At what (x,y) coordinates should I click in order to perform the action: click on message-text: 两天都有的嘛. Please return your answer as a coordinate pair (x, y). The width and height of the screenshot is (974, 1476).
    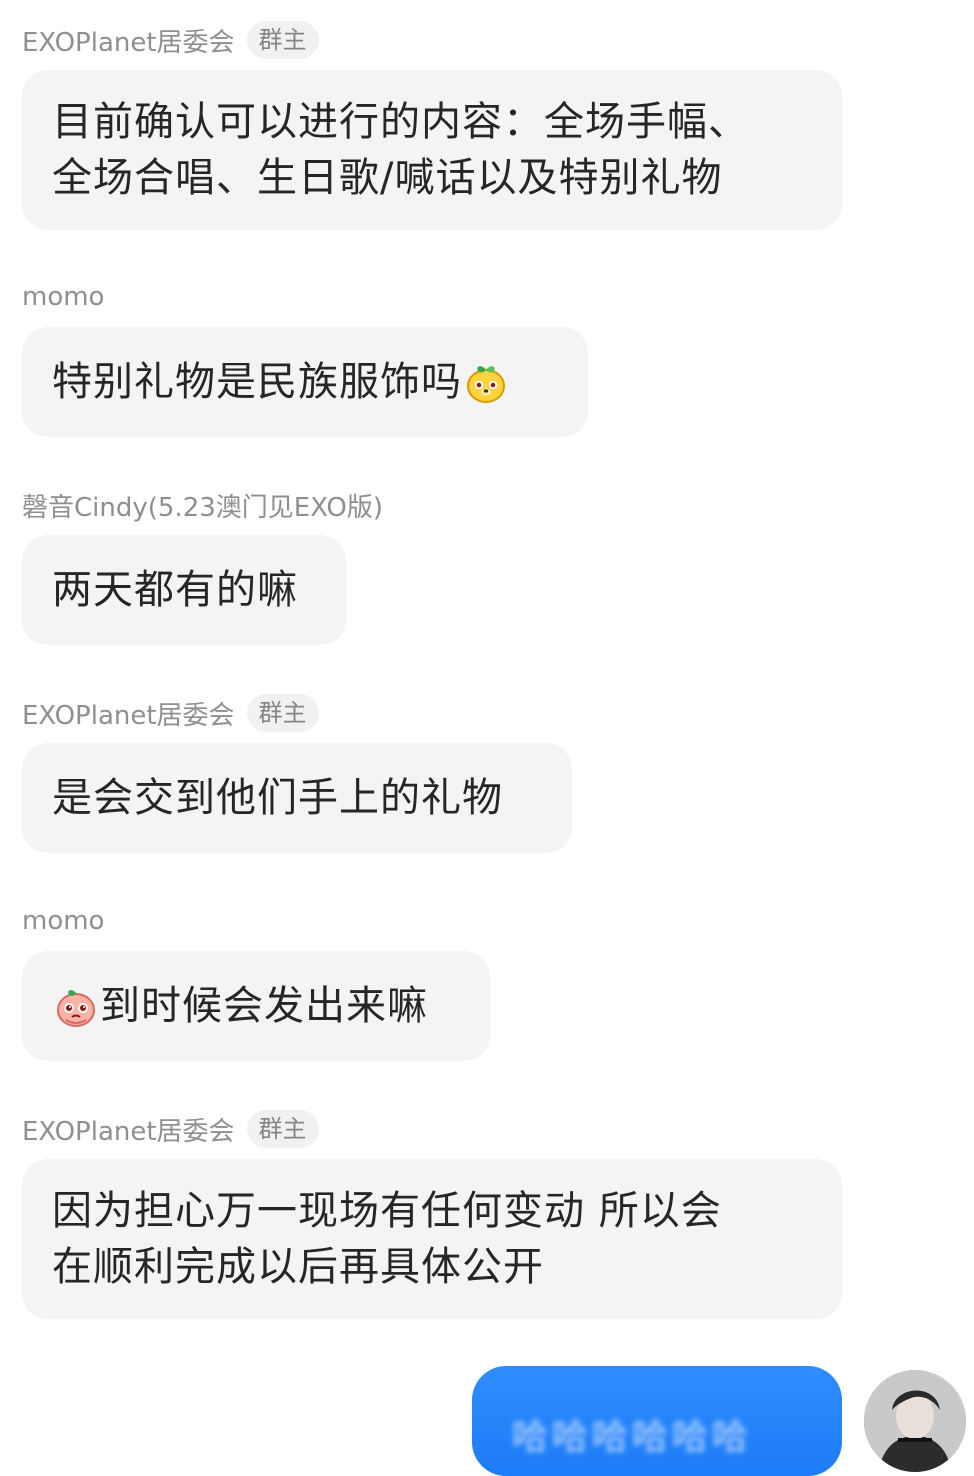
    Looking at the image, I should click on (175, 590).